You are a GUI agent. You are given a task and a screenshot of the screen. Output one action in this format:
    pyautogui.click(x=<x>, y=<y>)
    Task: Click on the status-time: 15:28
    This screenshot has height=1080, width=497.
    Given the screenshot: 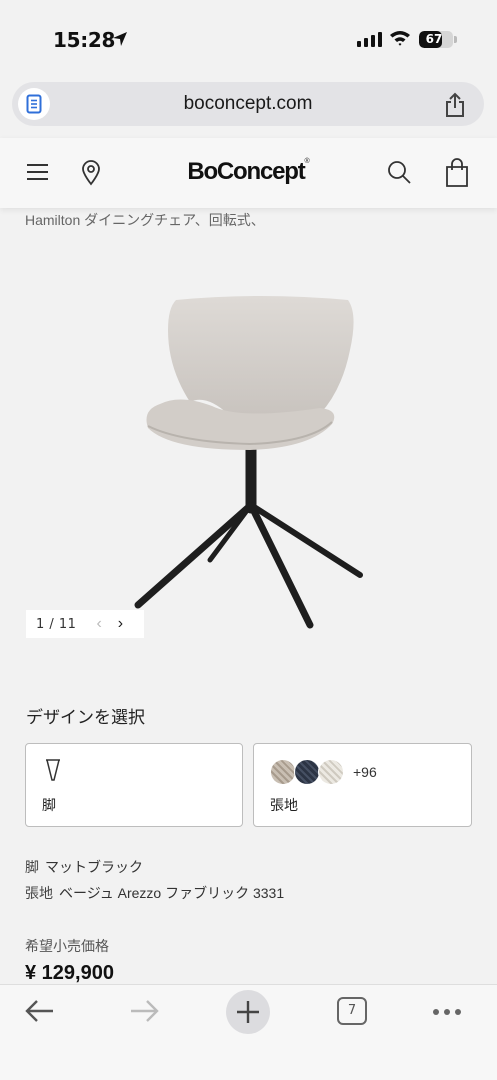 What is the action you would take?
    pyautogui.click(x=84, y=40)
    